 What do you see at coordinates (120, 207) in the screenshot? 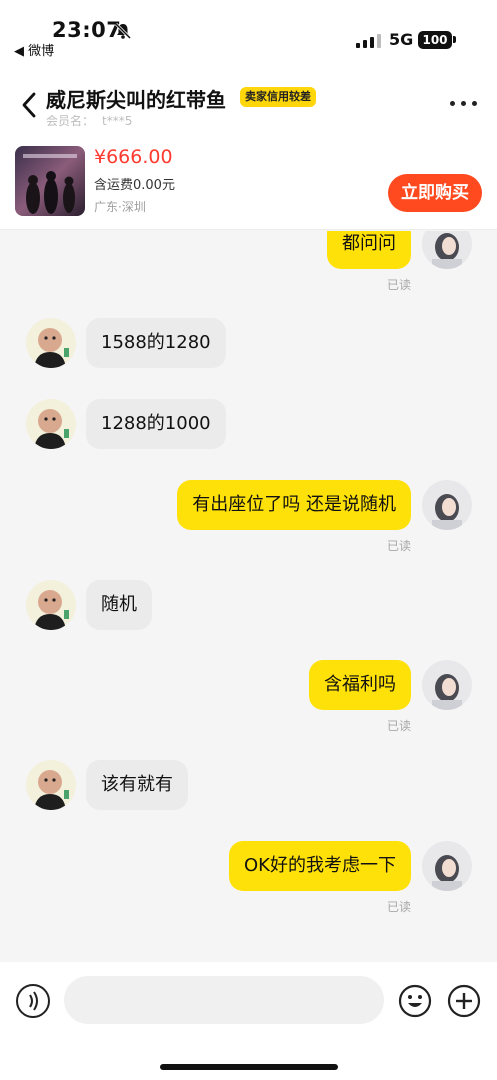
I see `seller-location: 广东·深圳` at bounding box center [120, 207].